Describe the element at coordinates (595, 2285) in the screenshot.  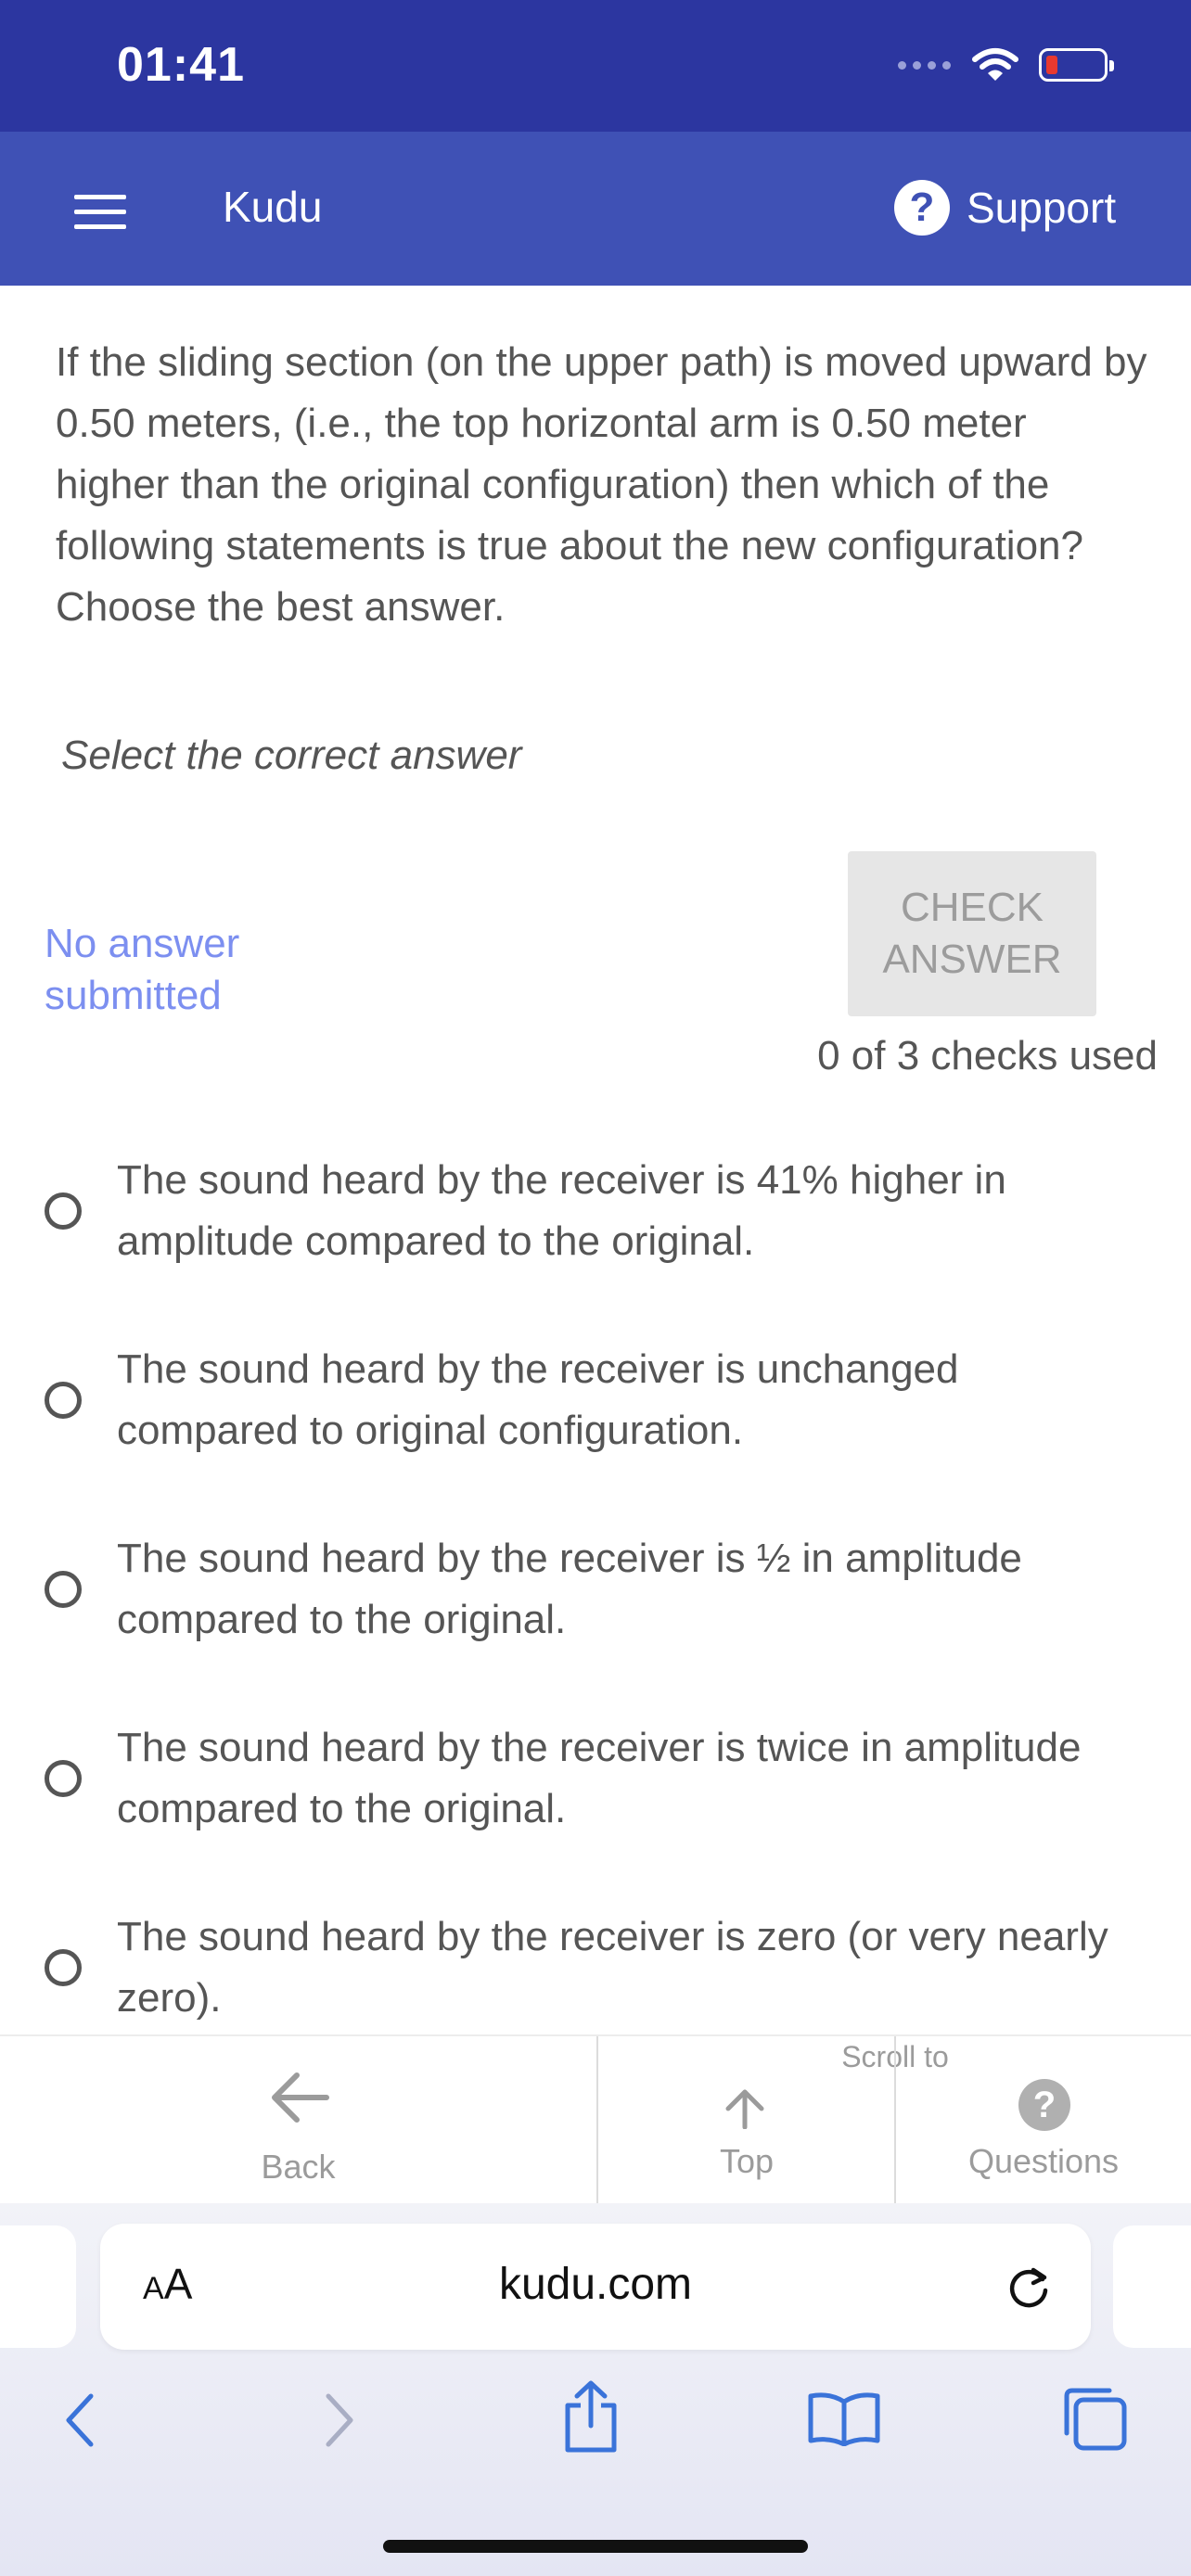
I see `url-text: kudu.com` at that location.